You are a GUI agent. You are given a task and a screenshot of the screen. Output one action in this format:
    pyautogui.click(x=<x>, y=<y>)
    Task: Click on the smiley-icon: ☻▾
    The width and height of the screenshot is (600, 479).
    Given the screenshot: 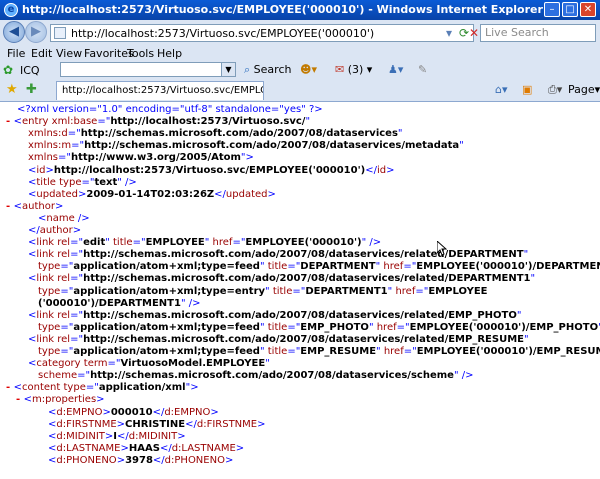 What is the action you would take?
    pyautogui.click(x=308, y=69)
    